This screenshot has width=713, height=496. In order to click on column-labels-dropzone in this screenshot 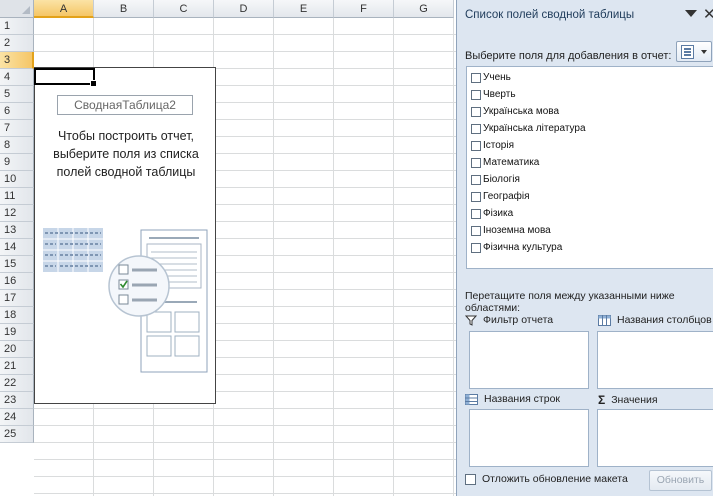, I will do `click(655, 360)`.